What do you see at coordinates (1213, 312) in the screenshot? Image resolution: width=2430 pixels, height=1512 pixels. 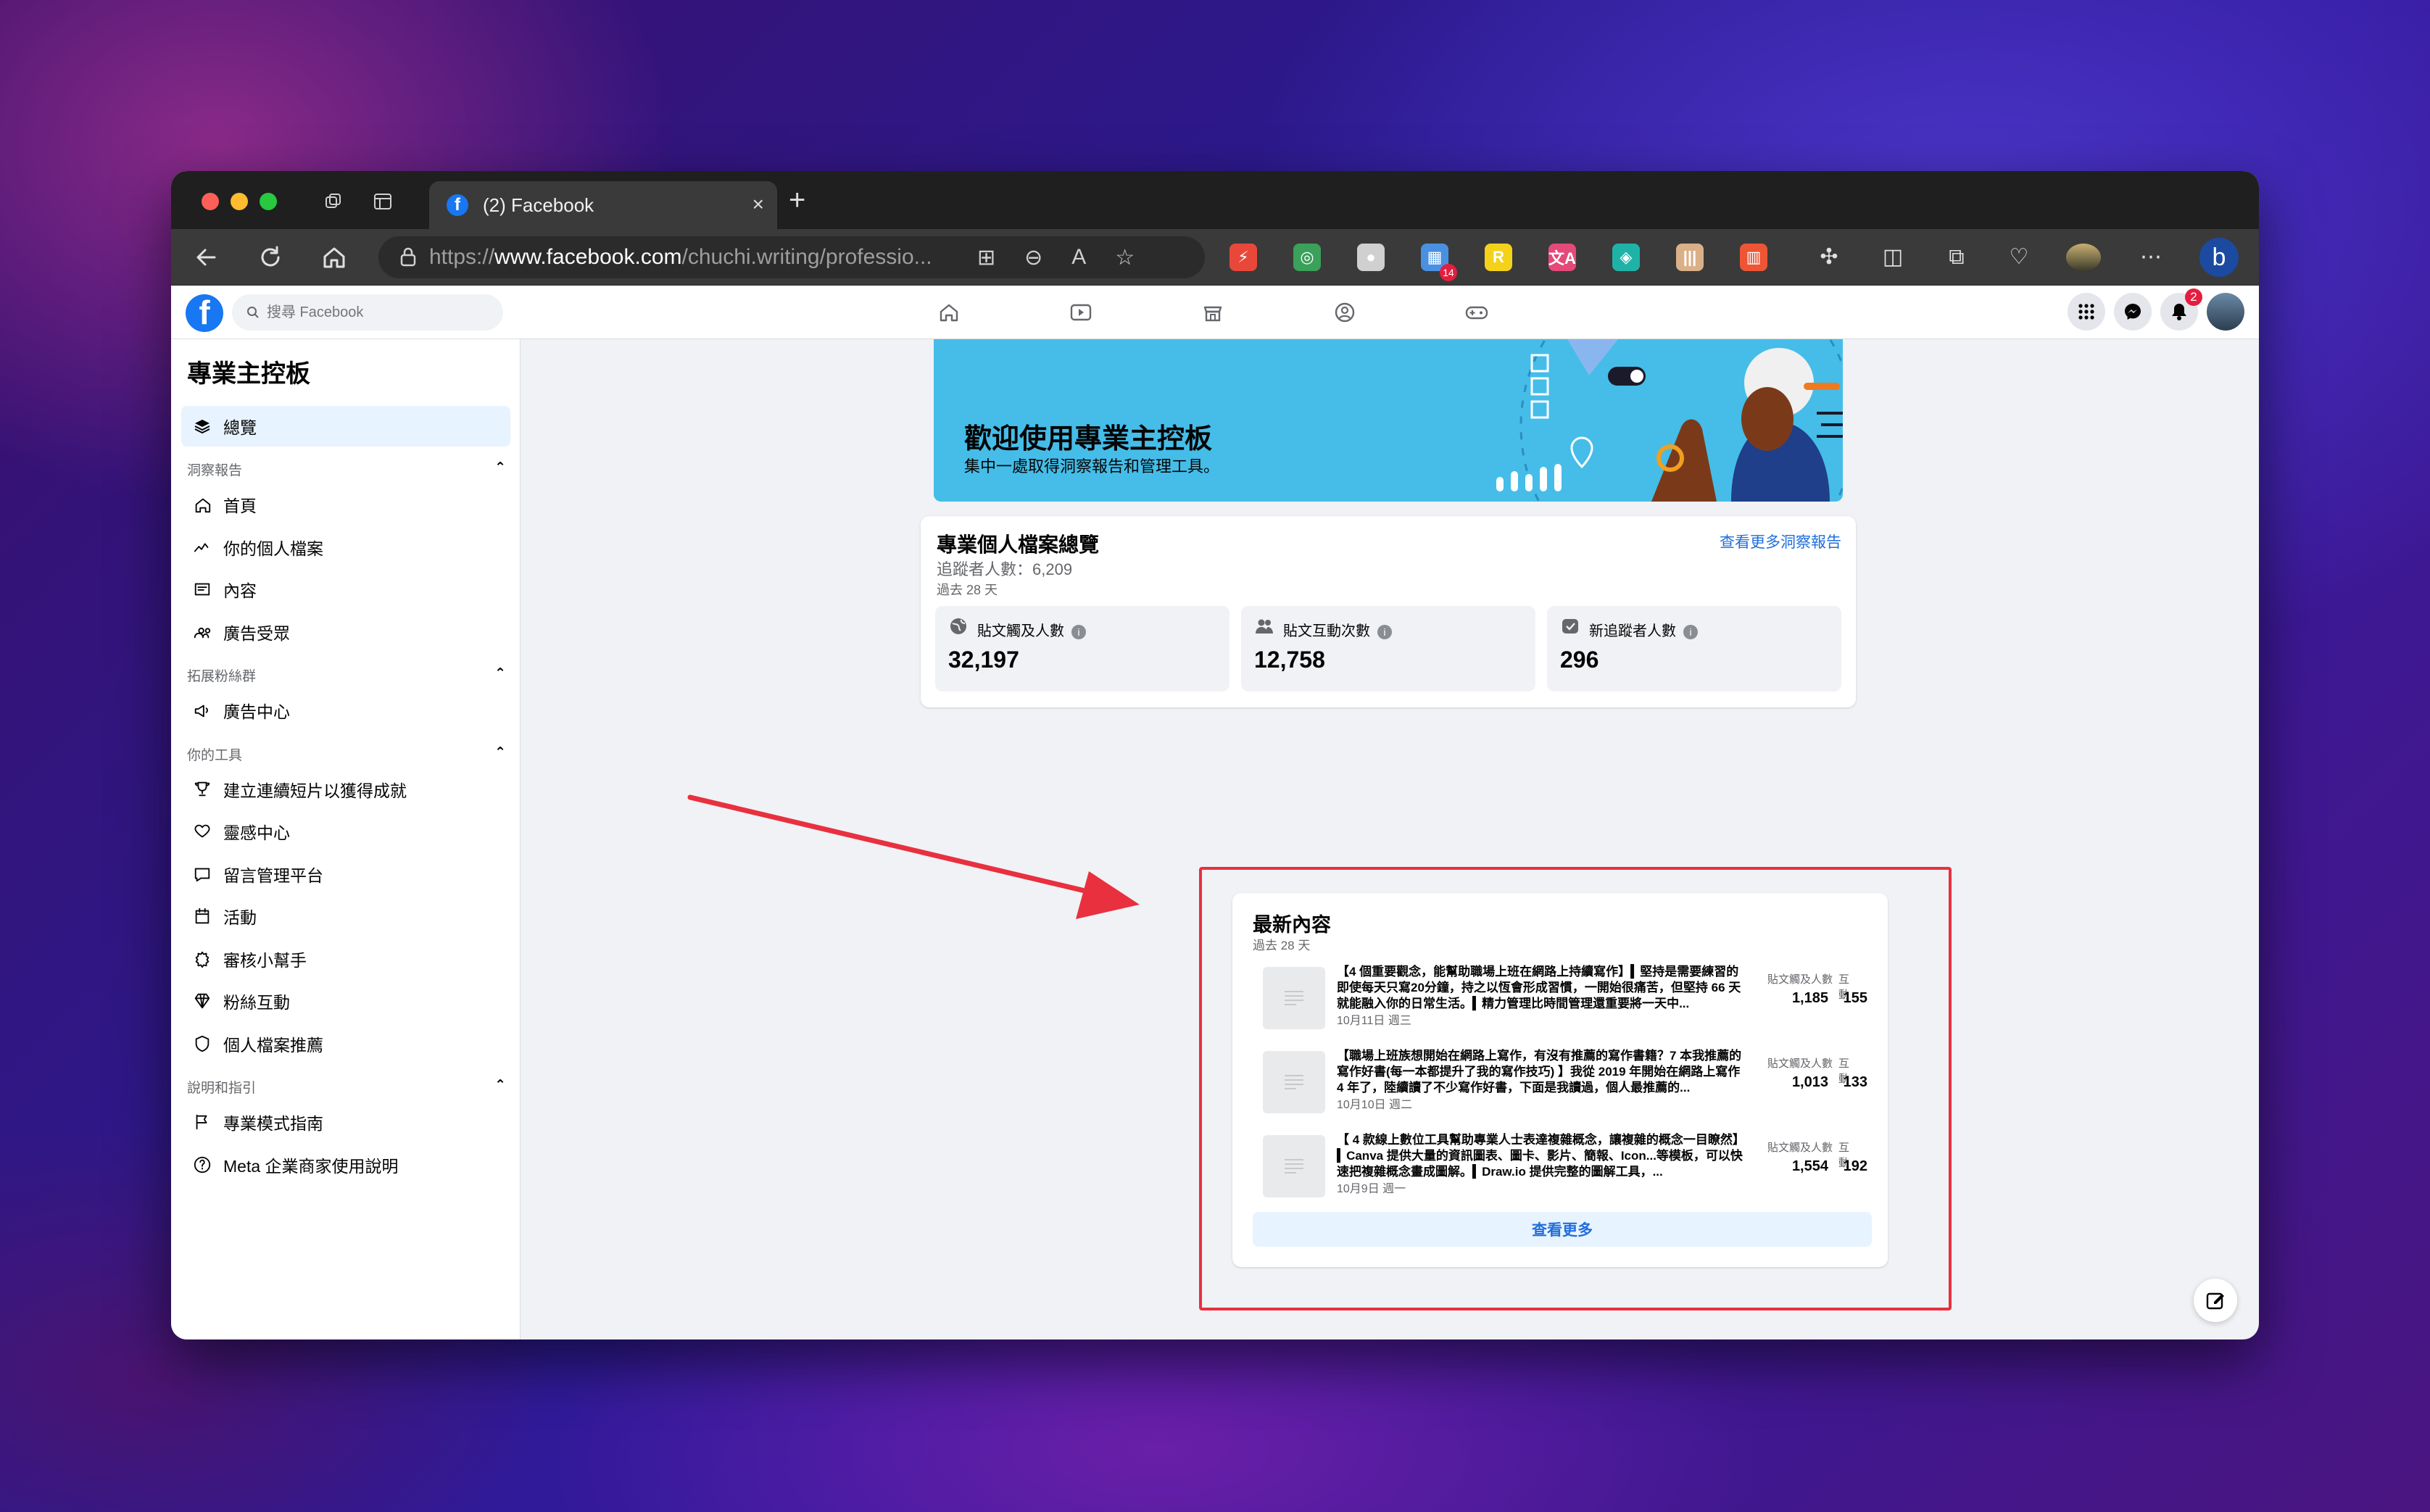 I see `nav-marketplace-icon` at bounding box center [1213, 312].